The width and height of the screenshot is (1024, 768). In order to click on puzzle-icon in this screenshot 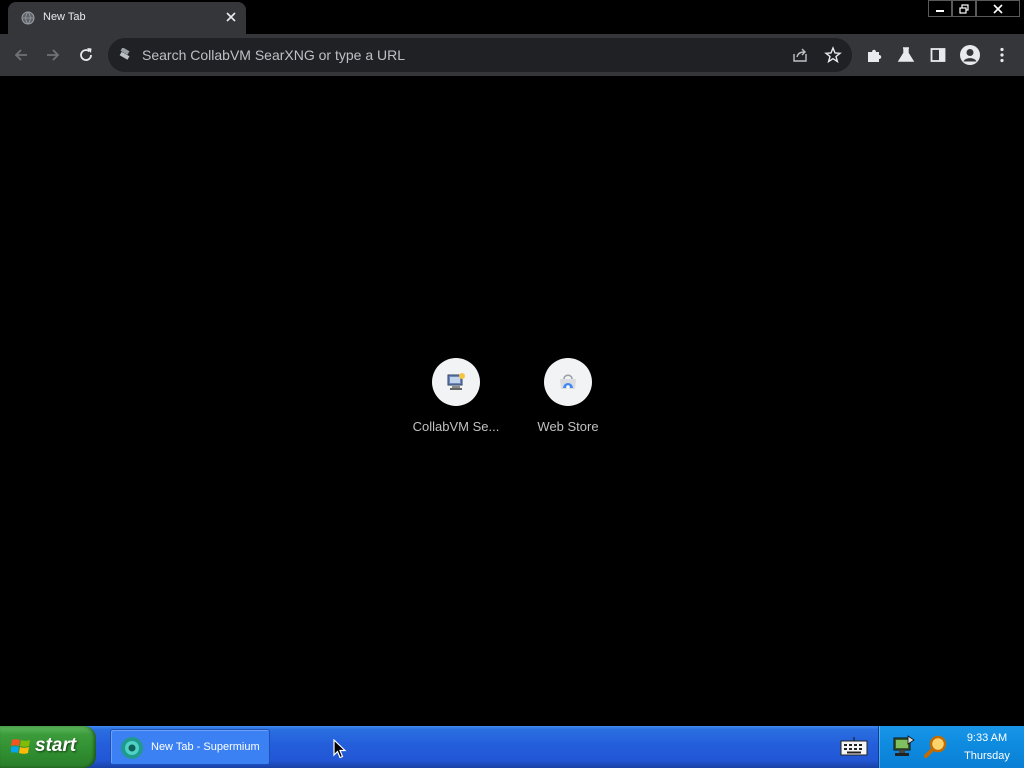, I will do `click(875, 55)`.